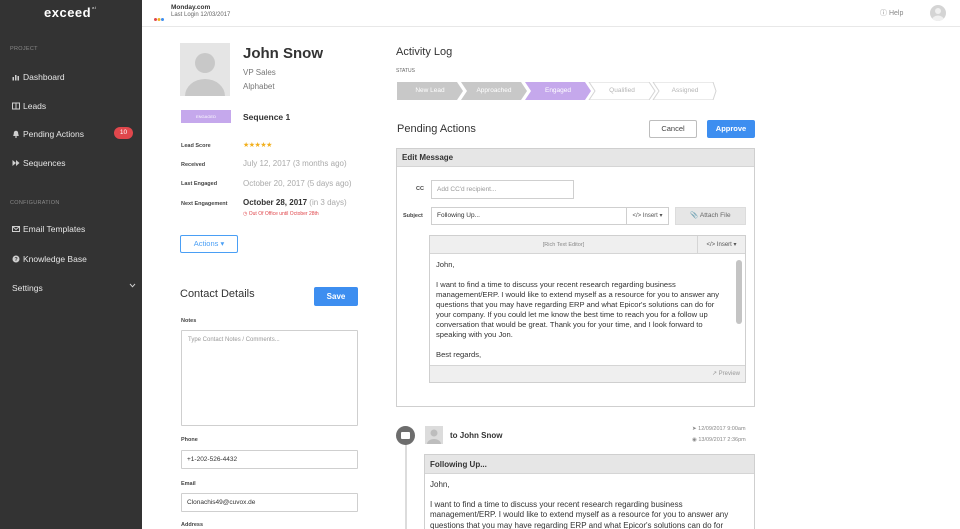 The image size is (960, 529). Describe the element at coordinates (16, 106) in the screenshot. I see `contacts-icon` at that location.